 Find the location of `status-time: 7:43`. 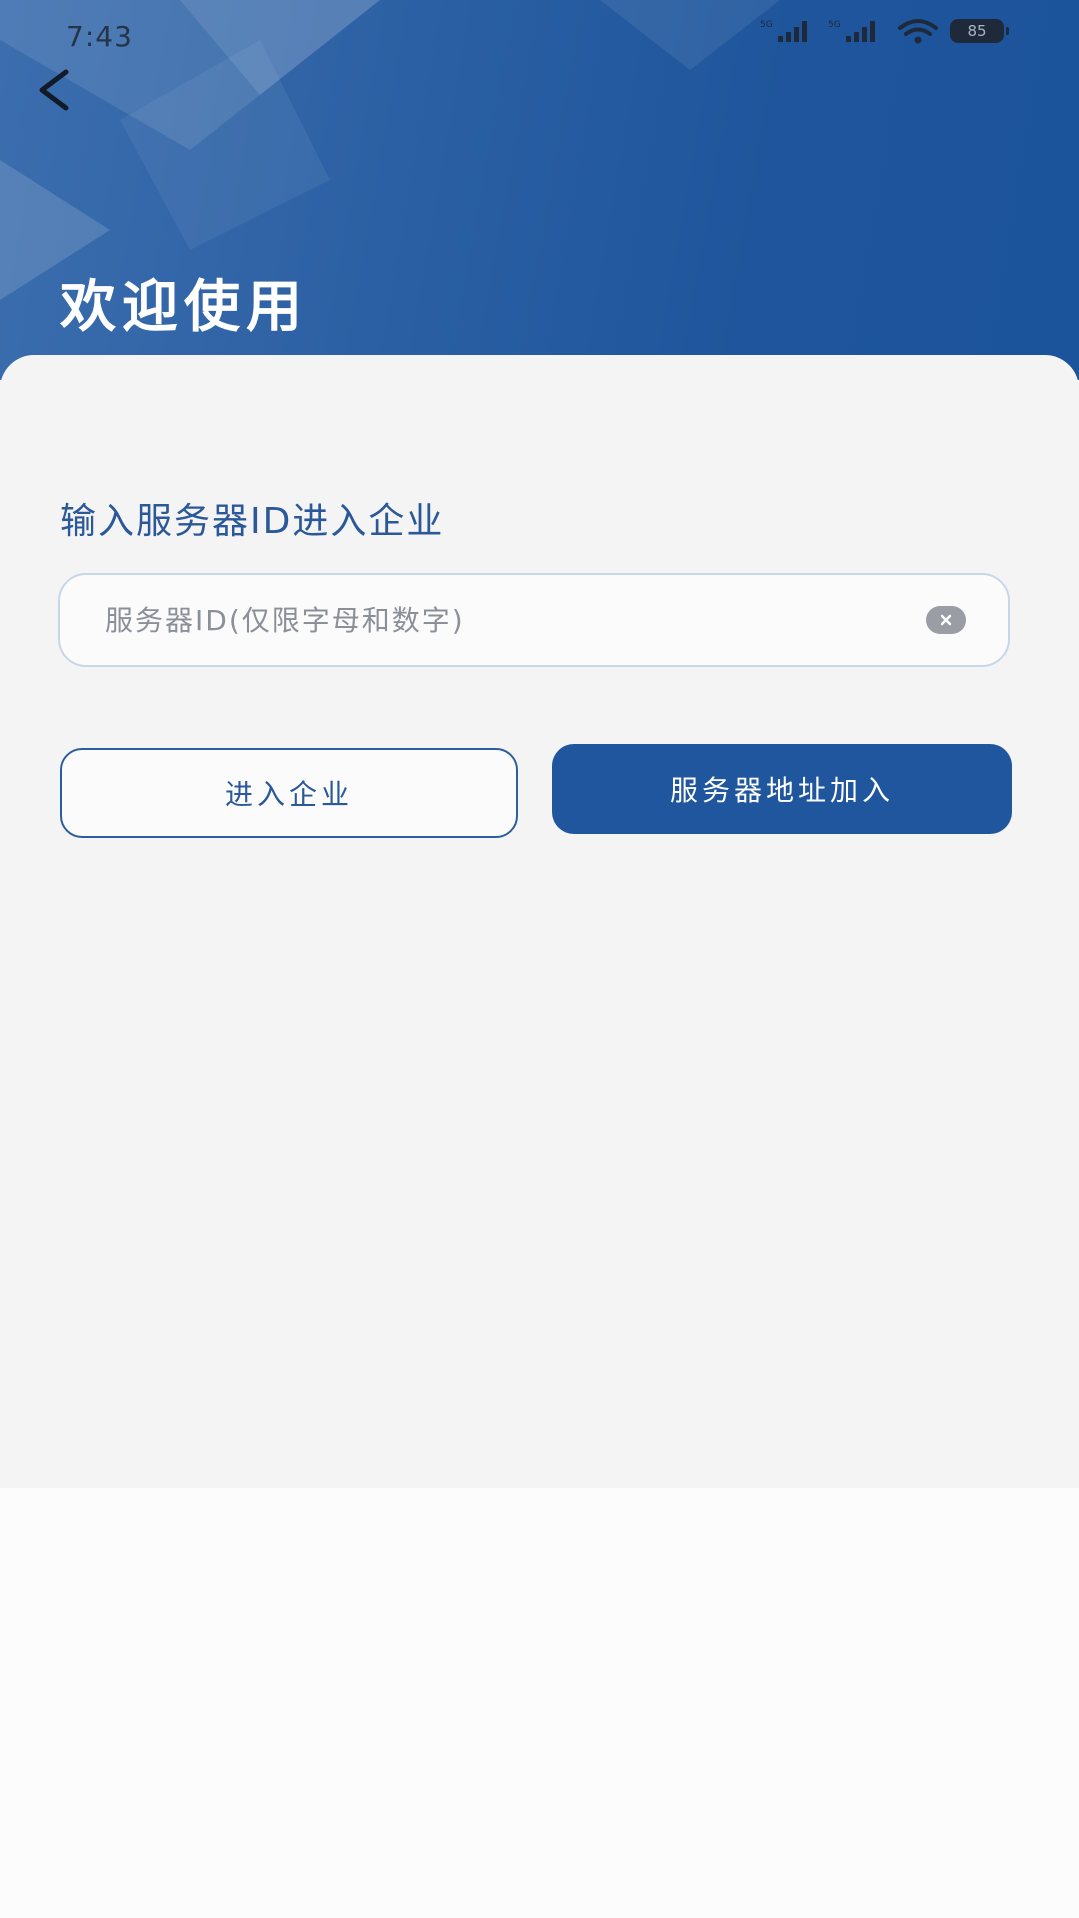

status-time: 7:43 is located at coordinates (99, 36).